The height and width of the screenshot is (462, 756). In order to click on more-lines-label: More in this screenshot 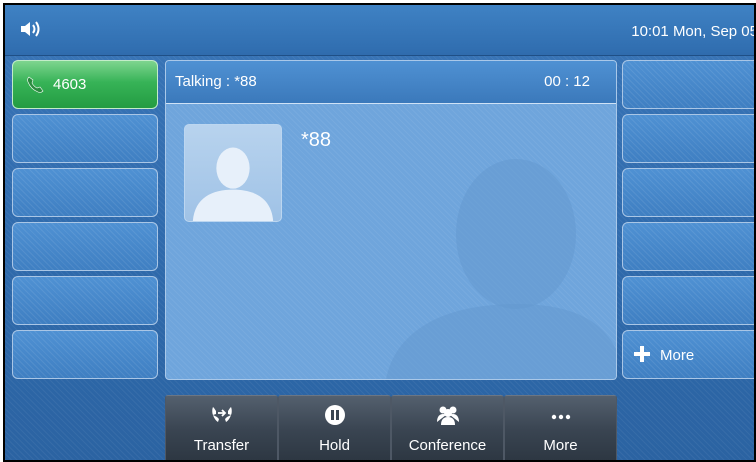, I will do `click(677, 355)`.